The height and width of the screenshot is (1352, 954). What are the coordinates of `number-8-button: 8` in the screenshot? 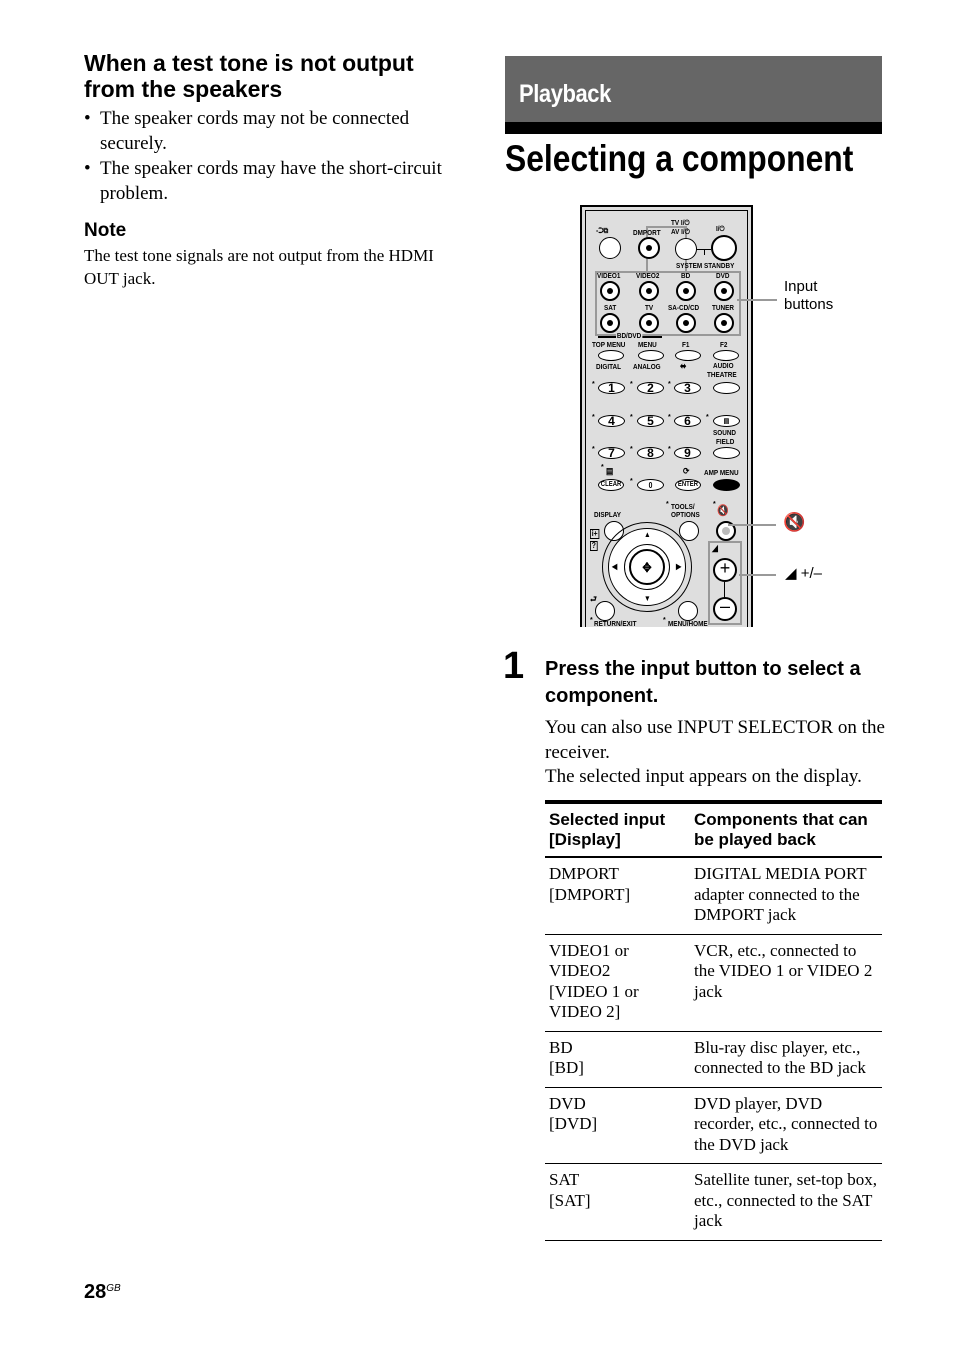 It's located at (650, 453).